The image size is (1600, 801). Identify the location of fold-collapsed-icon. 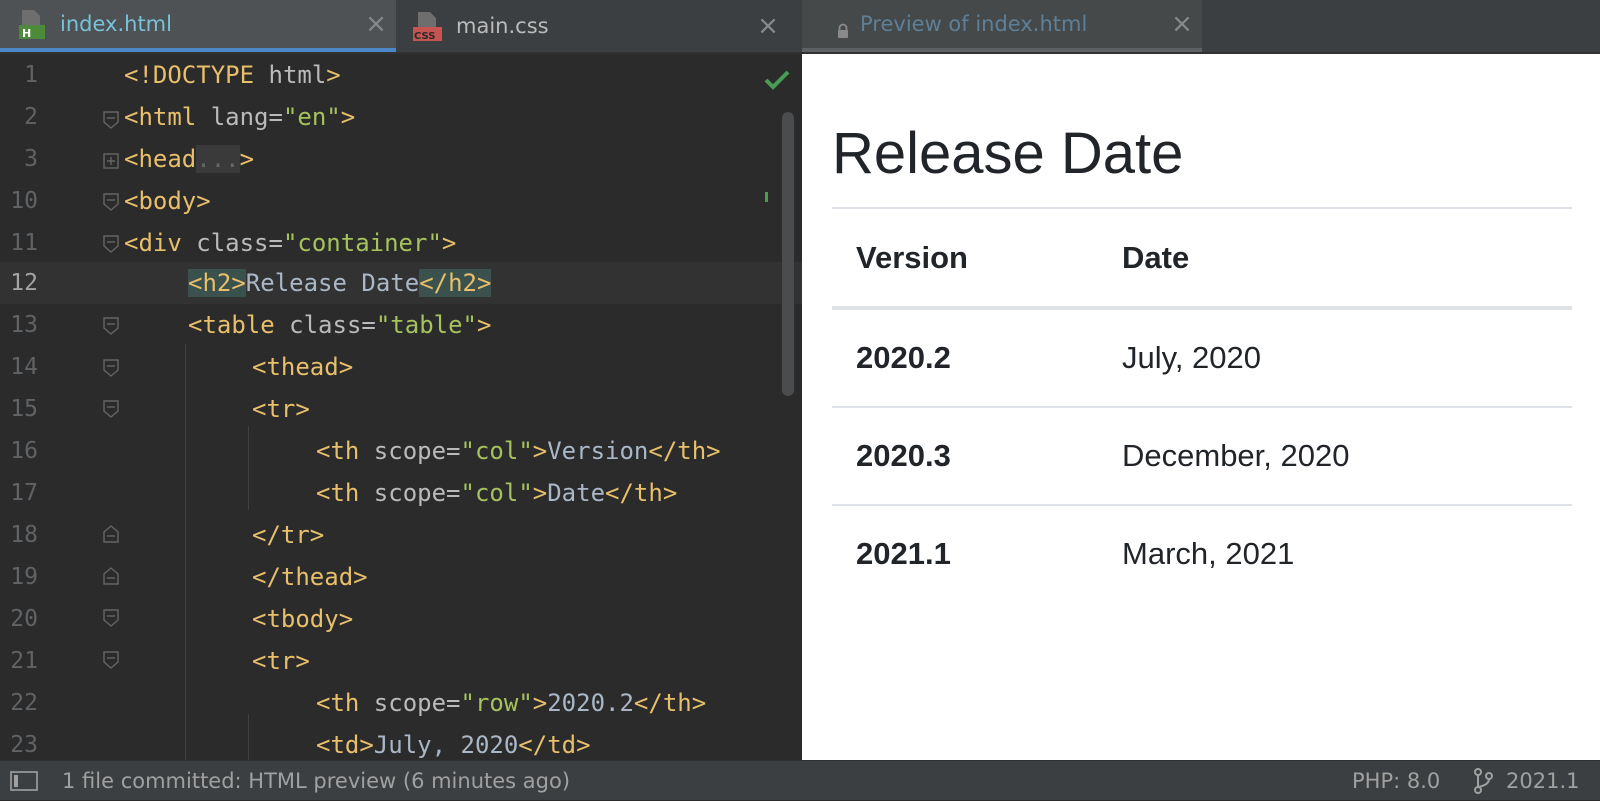
(111, 161).